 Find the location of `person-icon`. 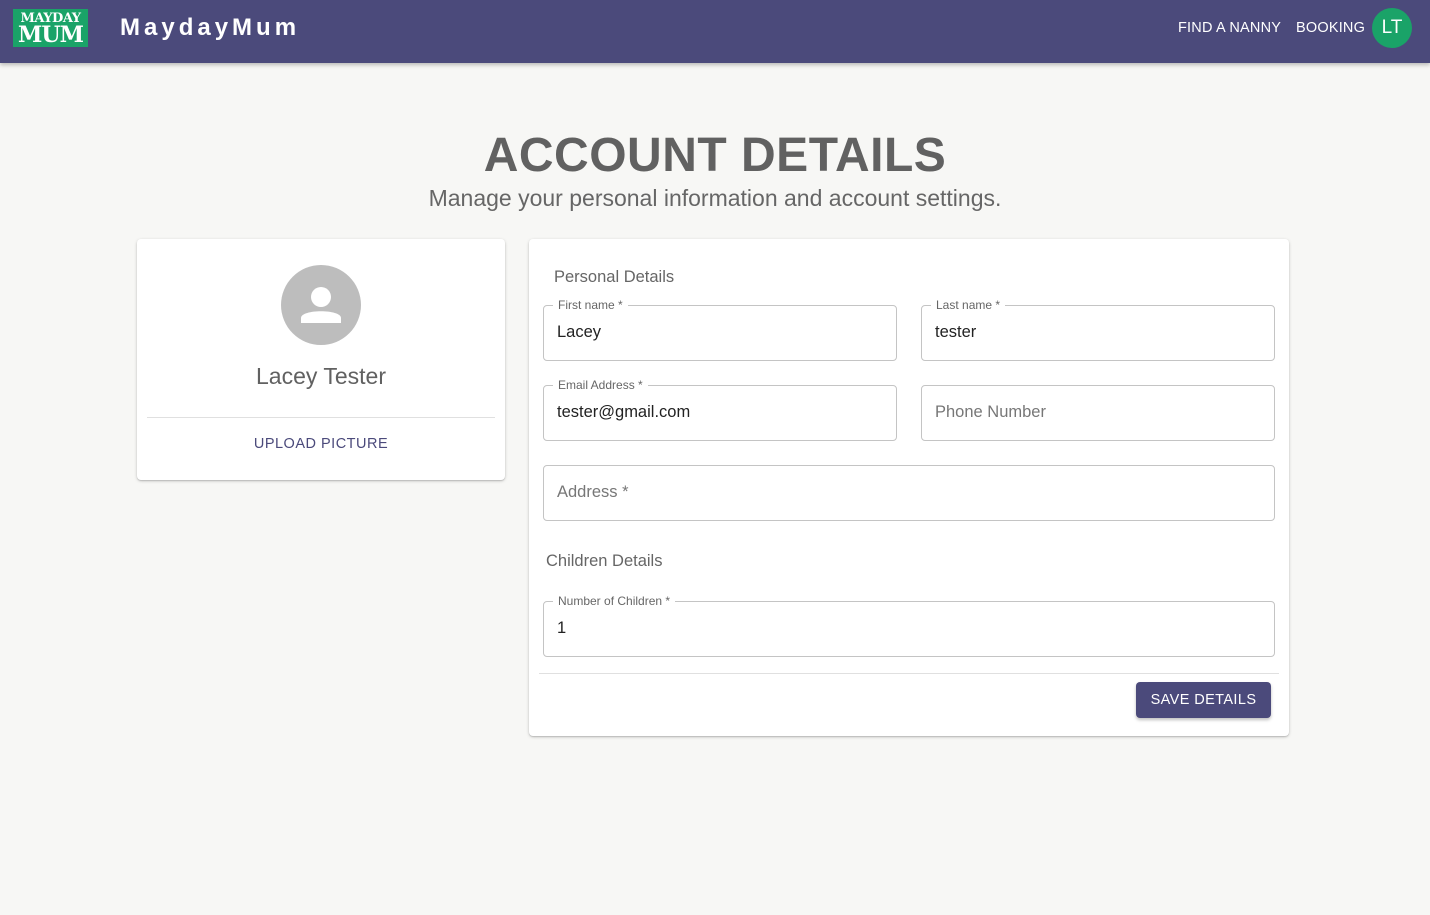

person-icon is located at coordinates (321, 305).